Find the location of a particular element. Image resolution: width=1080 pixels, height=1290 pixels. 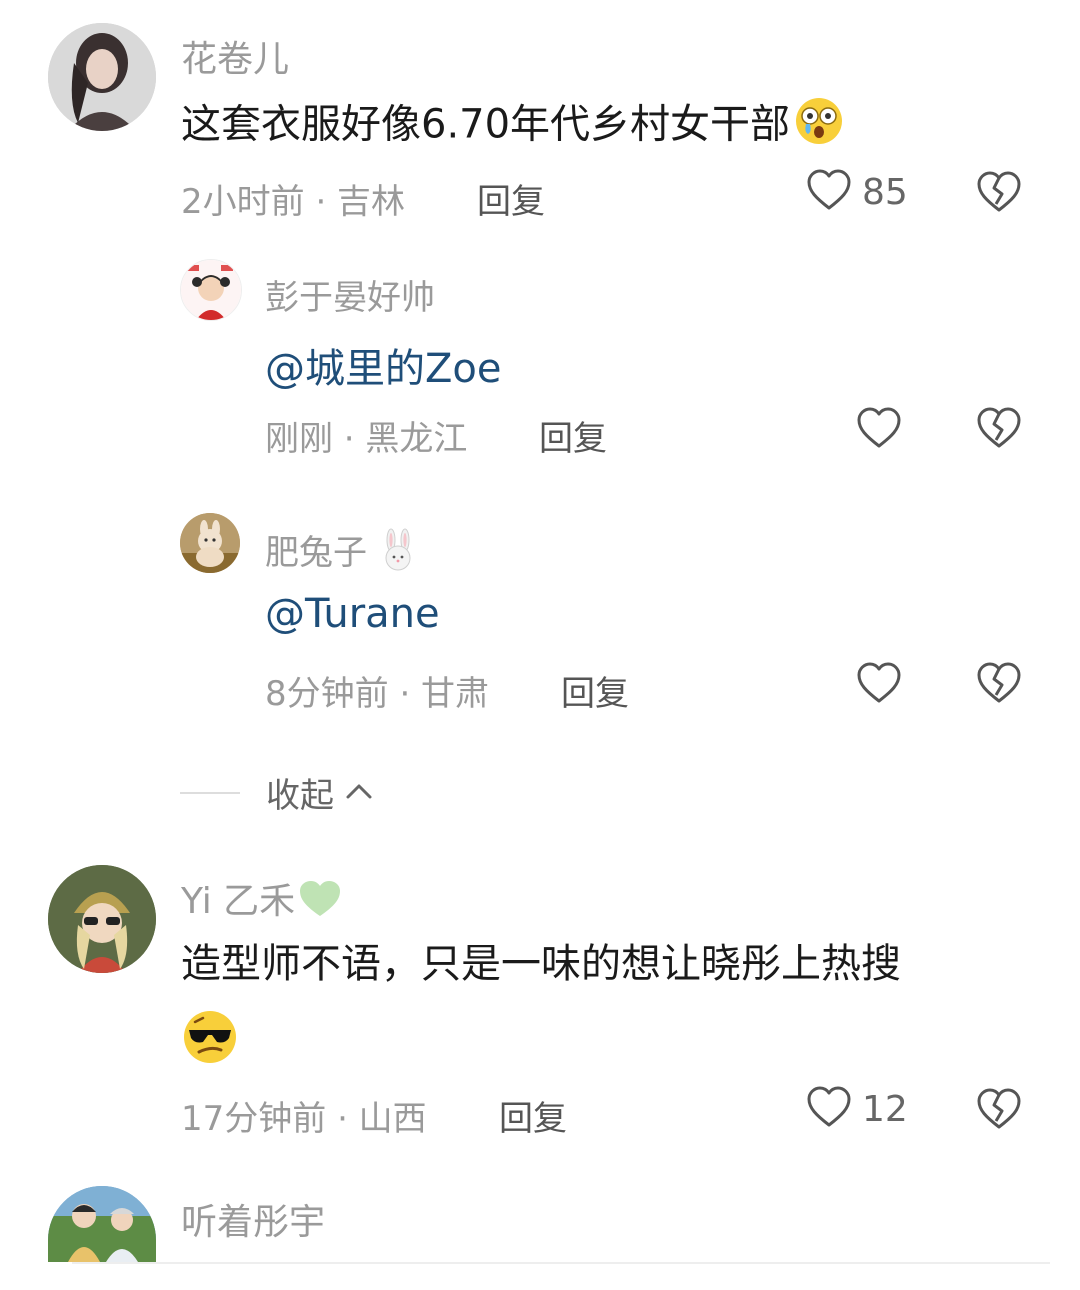

collapse-replies-button: 收起 is located at coordinates (277, 792).